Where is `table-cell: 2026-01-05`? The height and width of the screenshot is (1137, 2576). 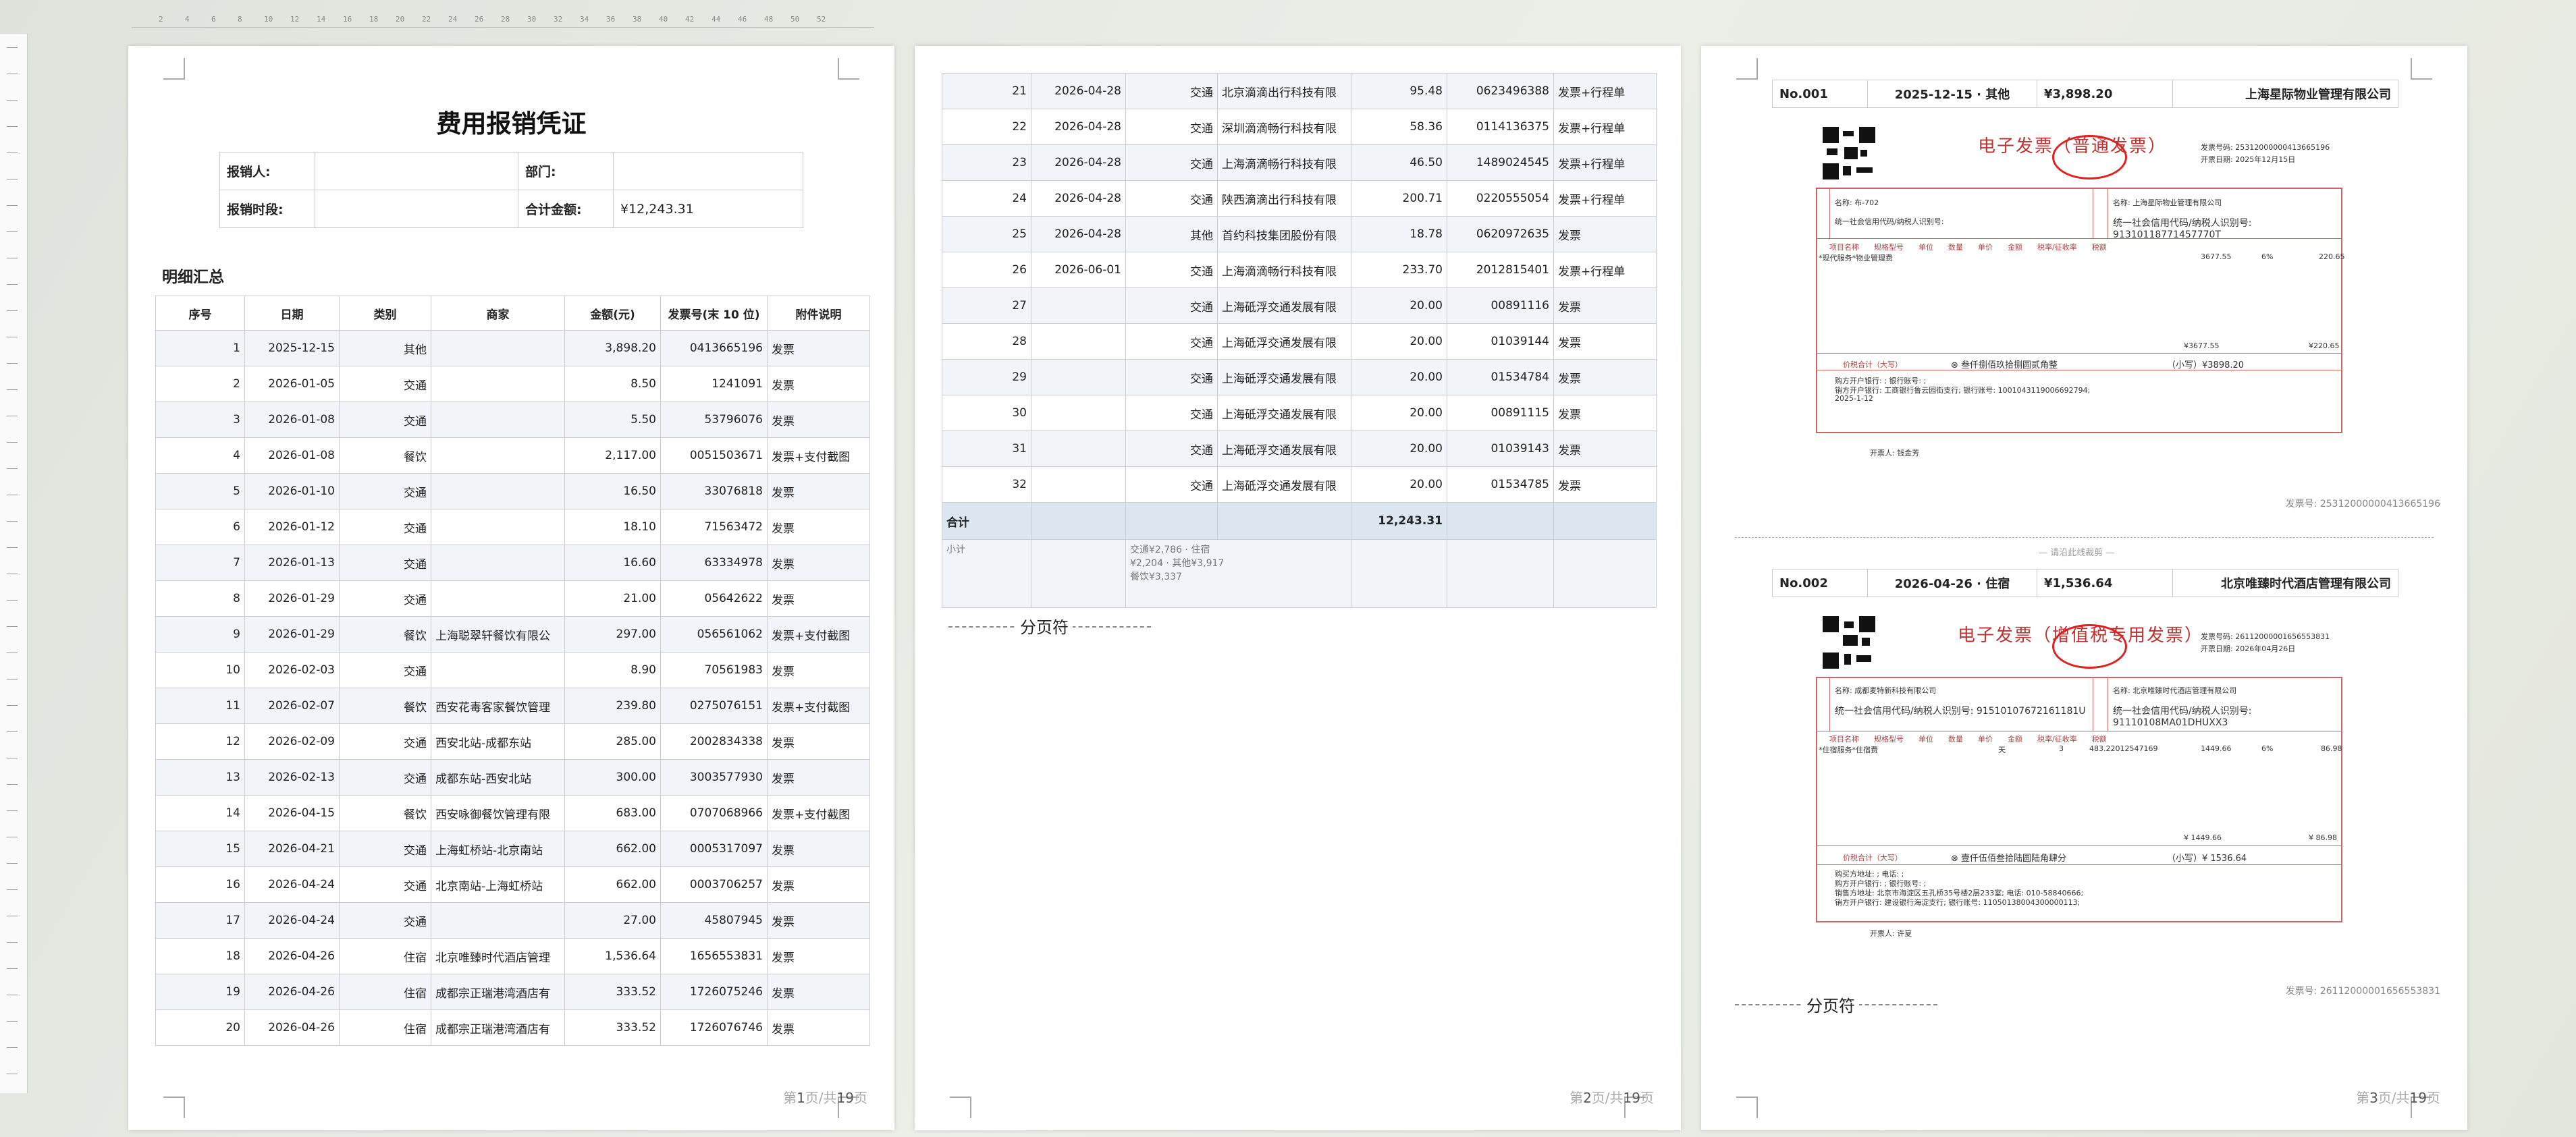 table-cell: 2026-01-05 is located at coordinates (292, 384).